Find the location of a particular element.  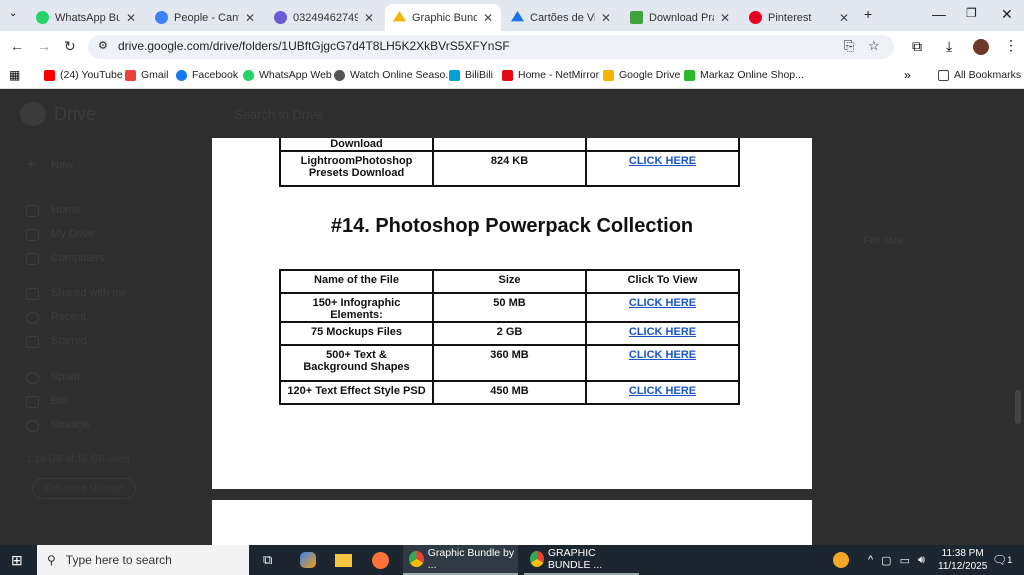

new-tab-button: + is located at coordinates (868, 14).